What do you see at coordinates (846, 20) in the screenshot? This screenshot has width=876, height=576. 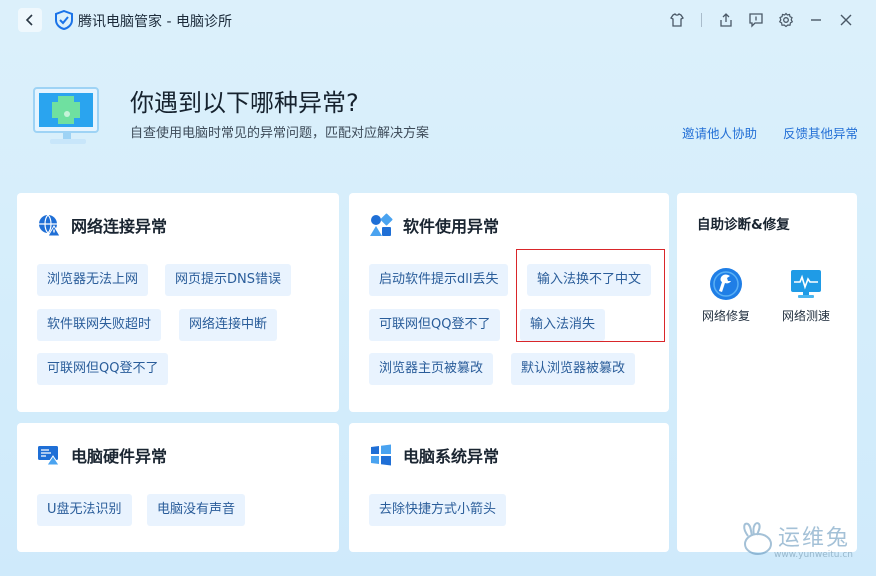 I see `close-icon` at bounding box center [846, 20].